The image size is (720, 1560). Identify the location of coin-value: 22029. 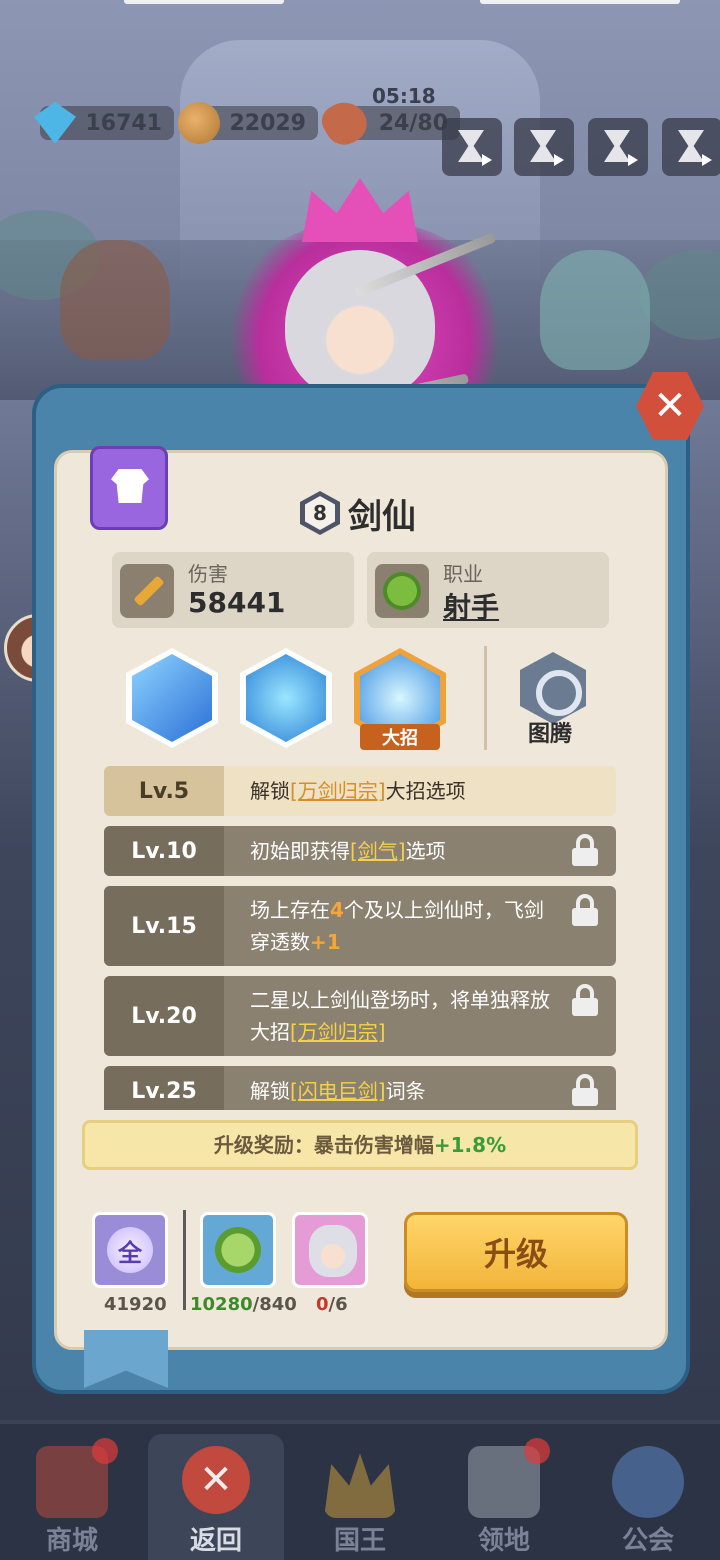
(267, 123).